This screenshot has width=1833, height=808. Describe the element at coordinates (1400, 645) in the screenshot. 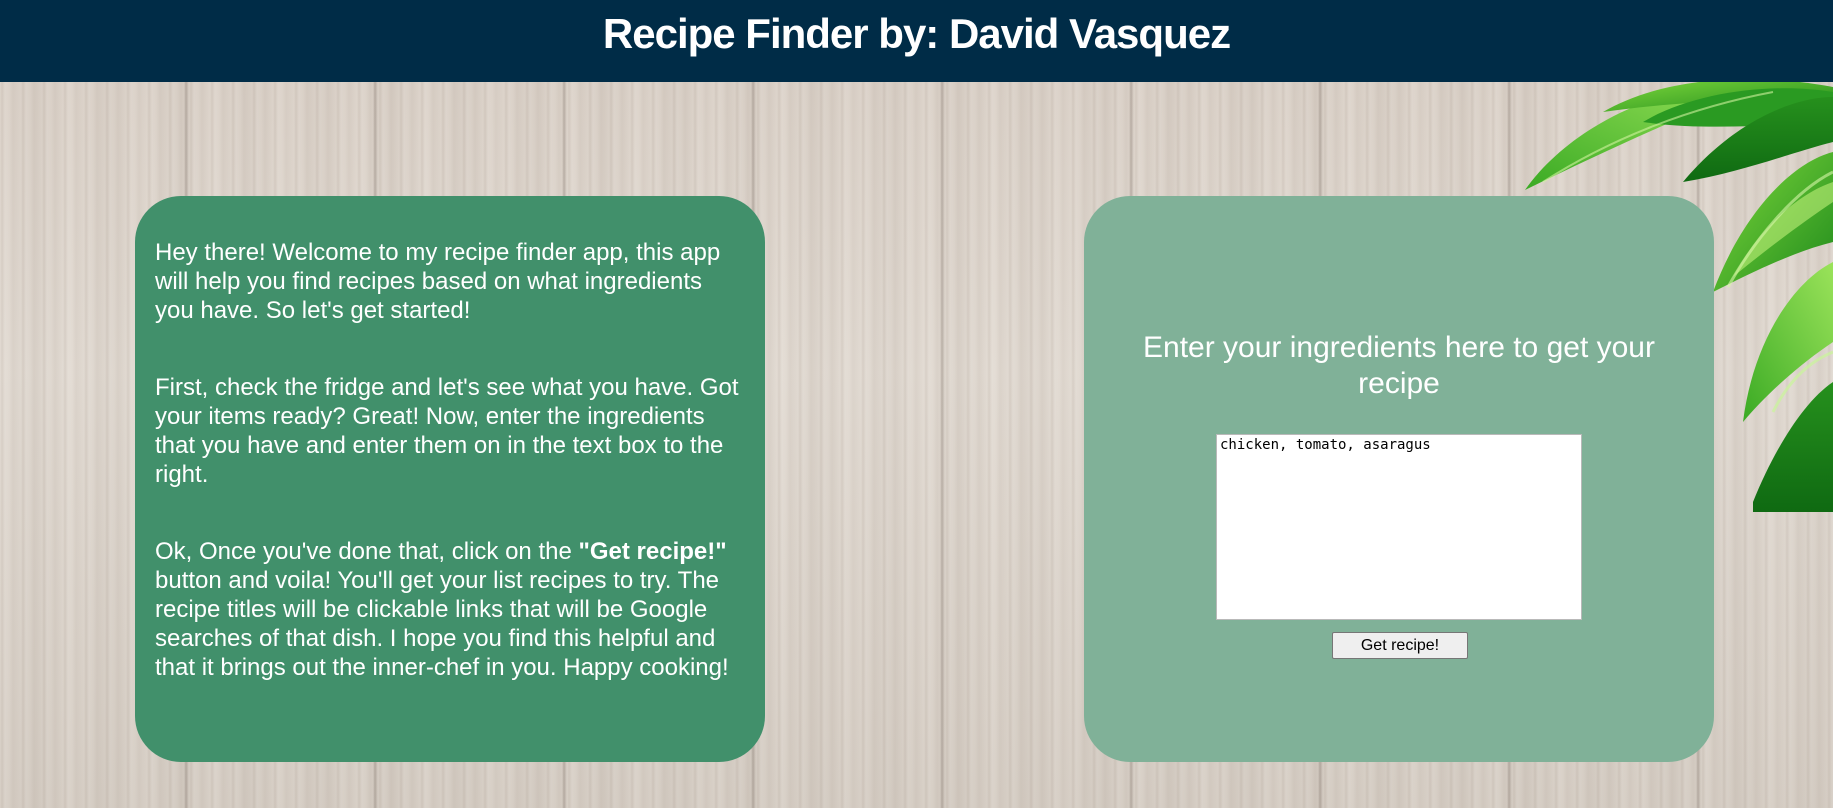

I see `get-recipe-button: Get recipe!` at that location.